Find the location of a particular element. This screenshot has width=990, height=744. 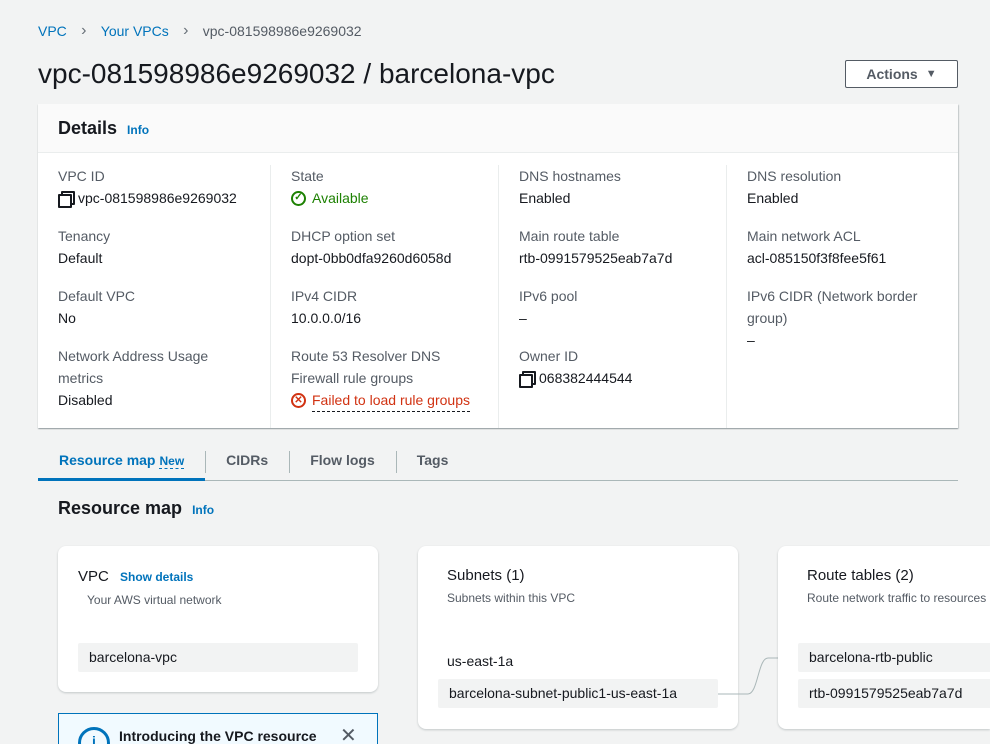

nau-label: Network Address Usage metrics is located at coordinates (133, 367).